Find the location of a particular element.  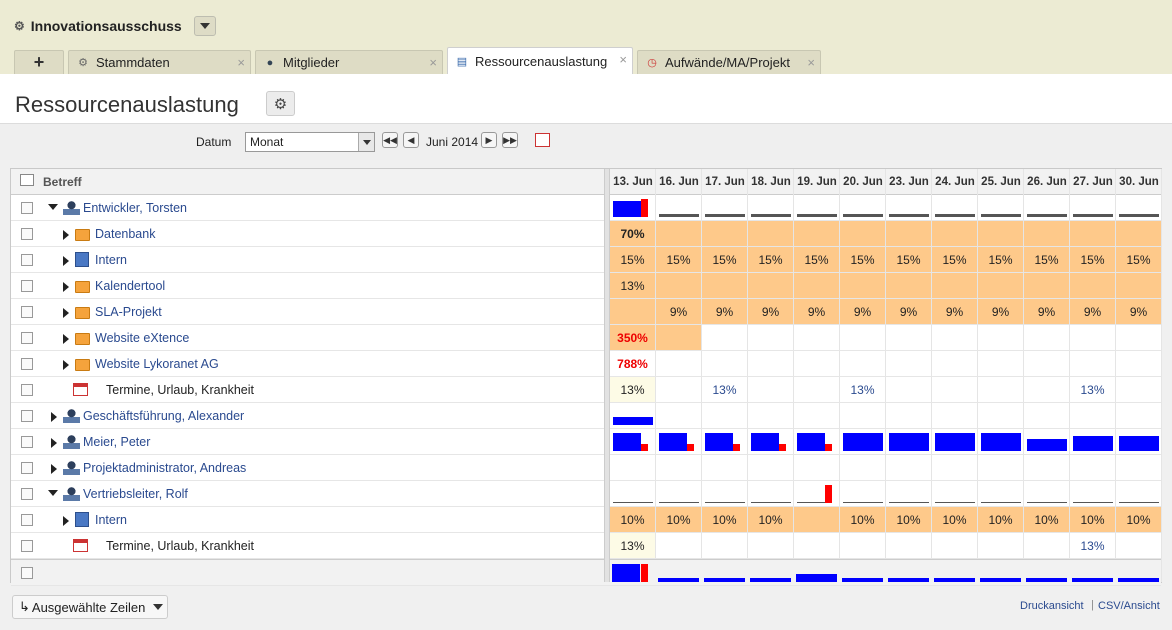

row-label: Meier, Peter is located at coordinates (116, 442).